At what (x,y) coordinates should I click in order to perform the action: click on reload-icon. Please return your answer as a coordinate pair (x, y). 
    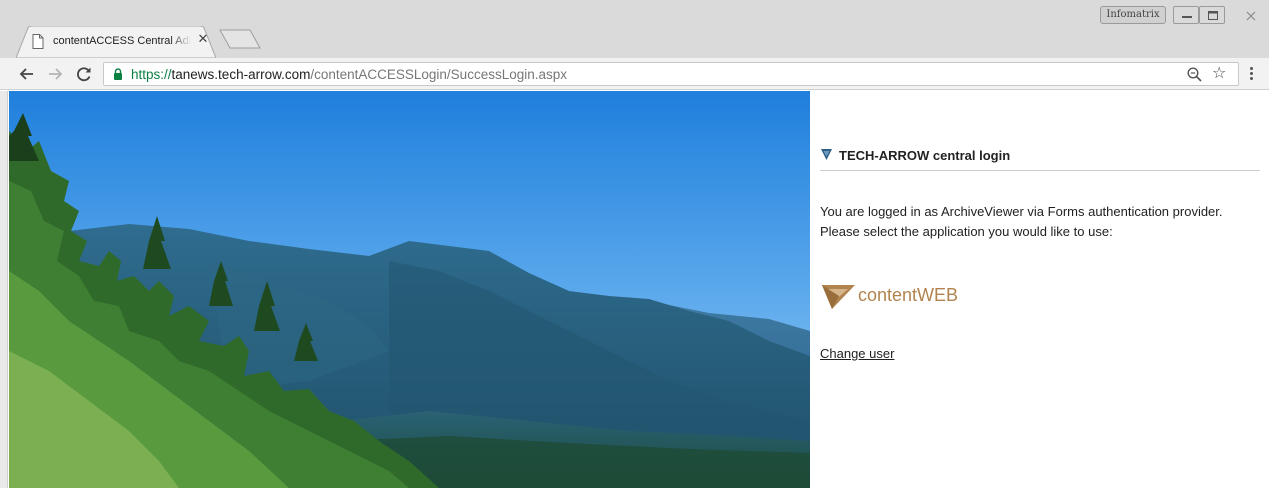
    Looking at the image, I should click on (84, 74).